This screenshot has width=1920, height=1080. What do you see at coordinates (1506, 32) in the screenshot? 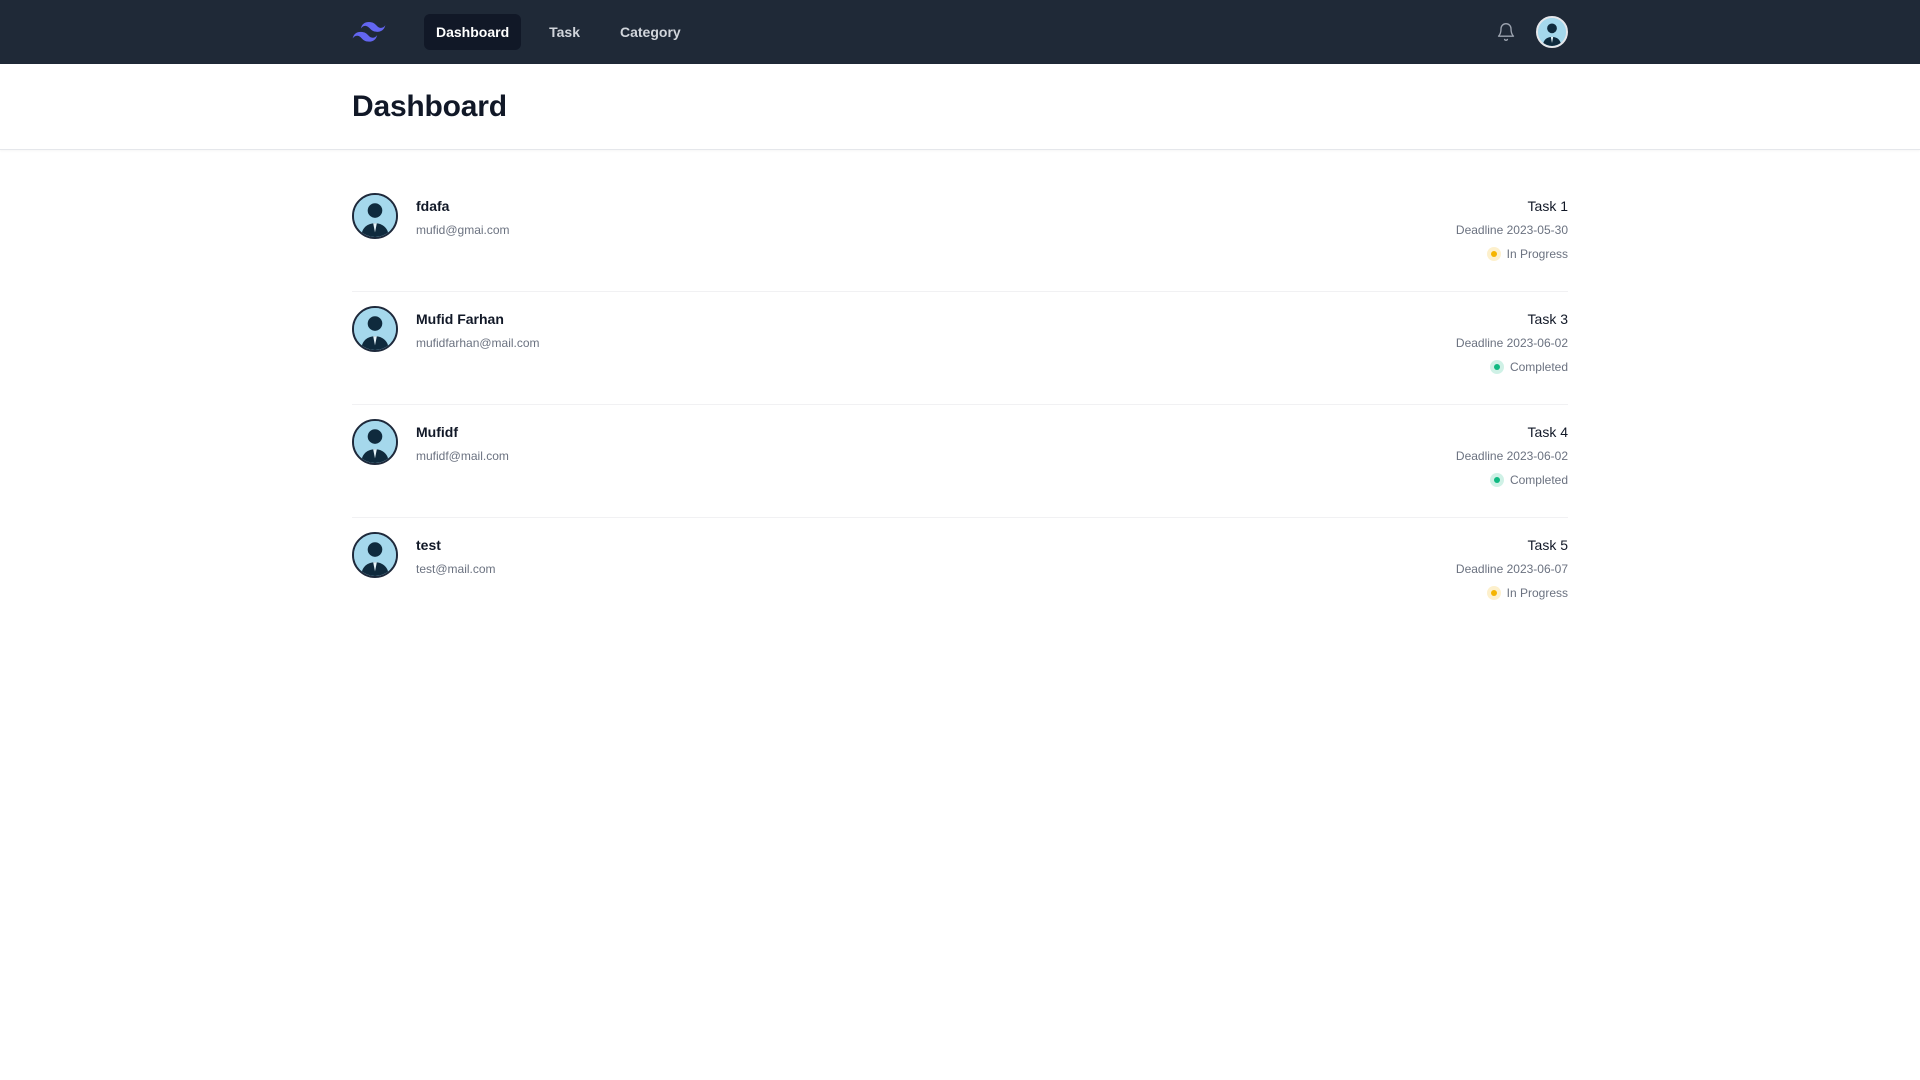
I see `bell-icon` at bounding box center [1506, 32].